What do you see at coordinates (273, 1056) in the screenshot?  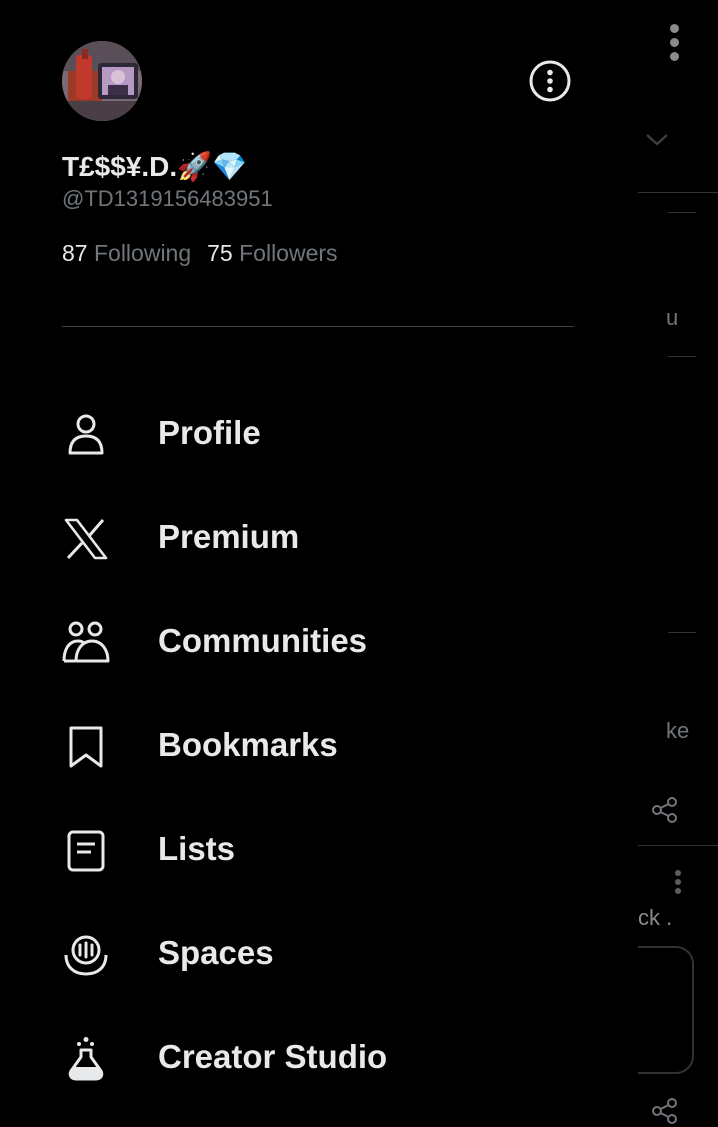 I see `menu-item-label: Creator Studio` at bounding box center [273, 1056].